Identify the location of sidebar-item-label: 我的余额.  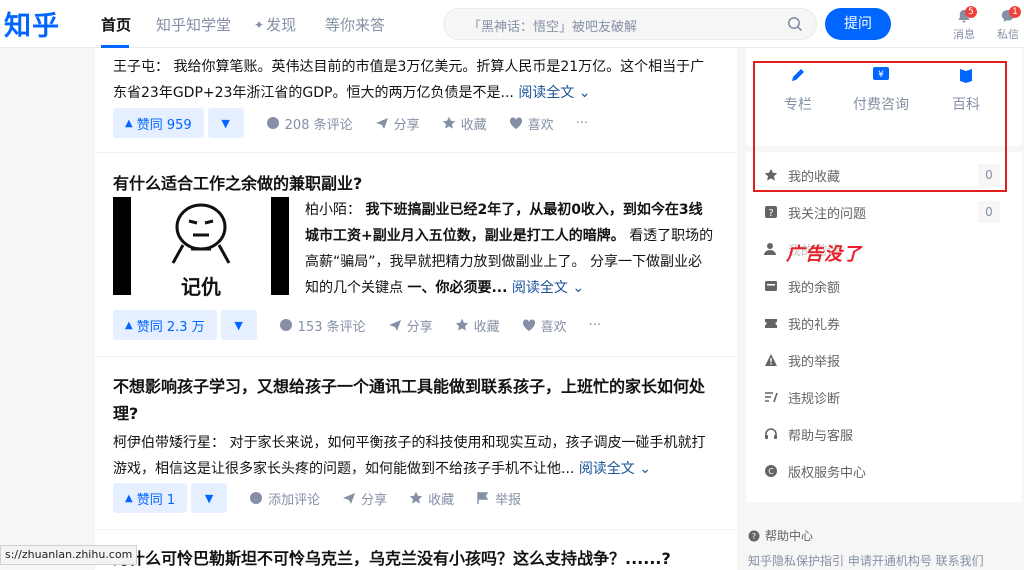
(814, 288).